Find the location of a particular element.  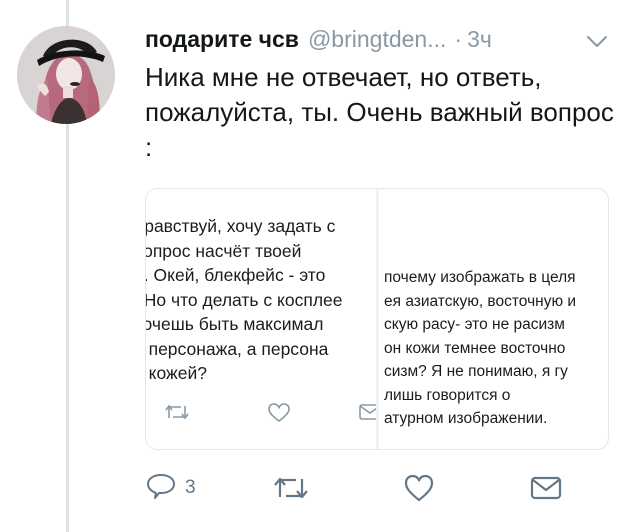

reply-button: 3 is located at coordinates (170, 488).